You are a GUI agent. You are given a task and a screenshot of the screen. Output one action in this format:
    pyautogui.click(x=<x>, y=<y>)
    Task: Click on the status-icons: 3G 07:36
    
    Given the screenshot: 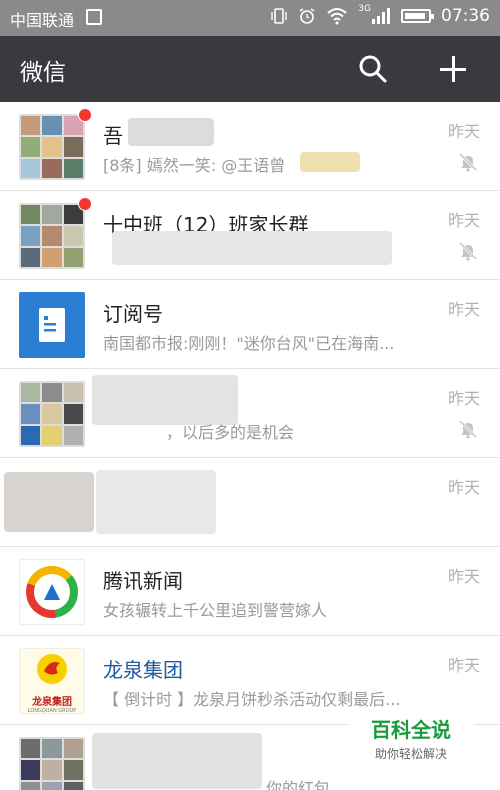 What is the action you would take?
    pyautogui.click(x=380, y=15)
    